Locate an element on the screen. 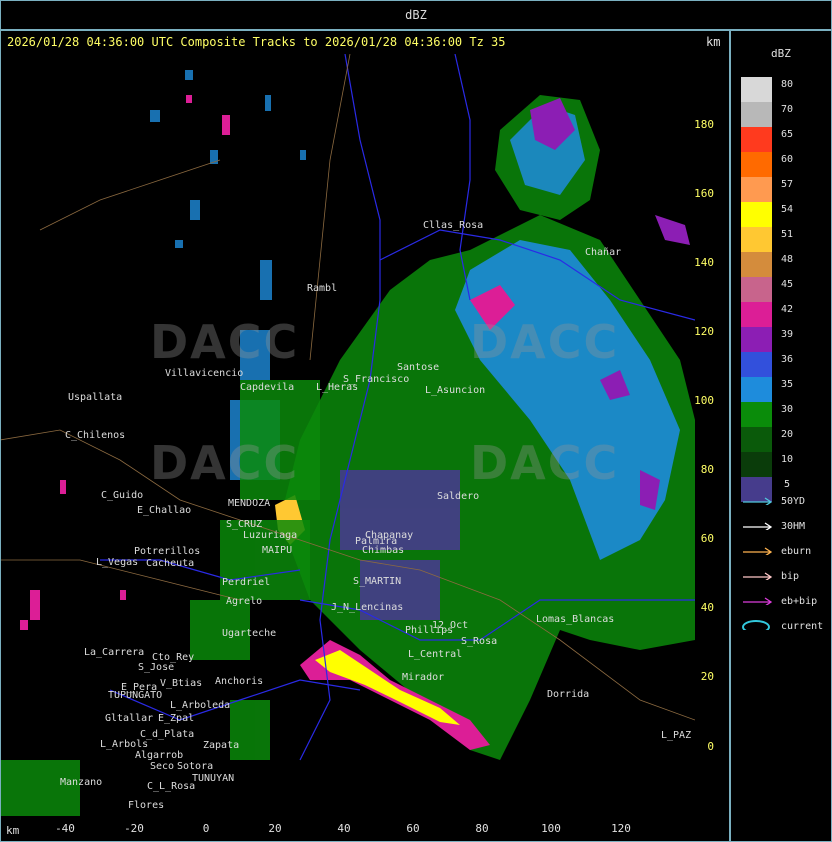 Image resolution: width=832 pixels, height=842 pixels. y-tick: 20 is located at coordinates (707, 676).